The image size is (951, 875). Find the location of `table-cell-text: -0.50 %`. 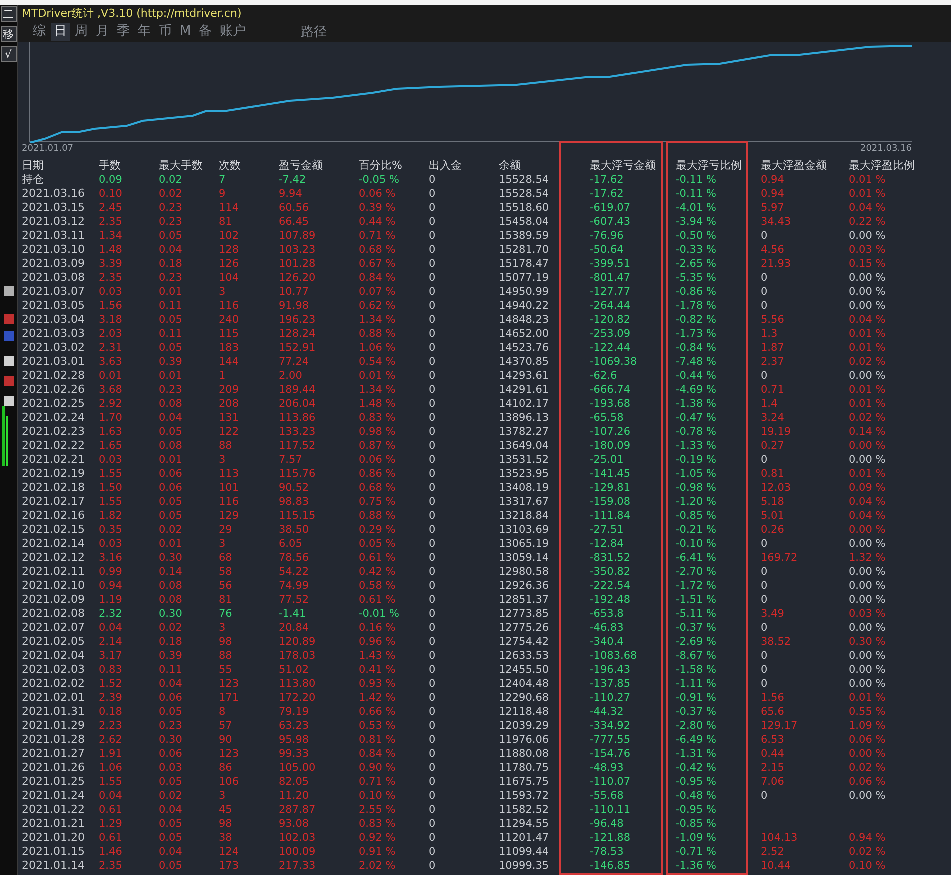

table-cell-text: -0.50 % is located at coordinates (697, 236).